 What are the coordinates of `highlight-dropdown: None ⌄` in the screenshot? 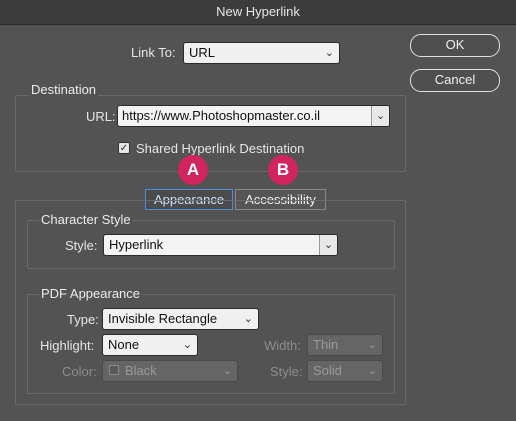 It's located at (150, 345).